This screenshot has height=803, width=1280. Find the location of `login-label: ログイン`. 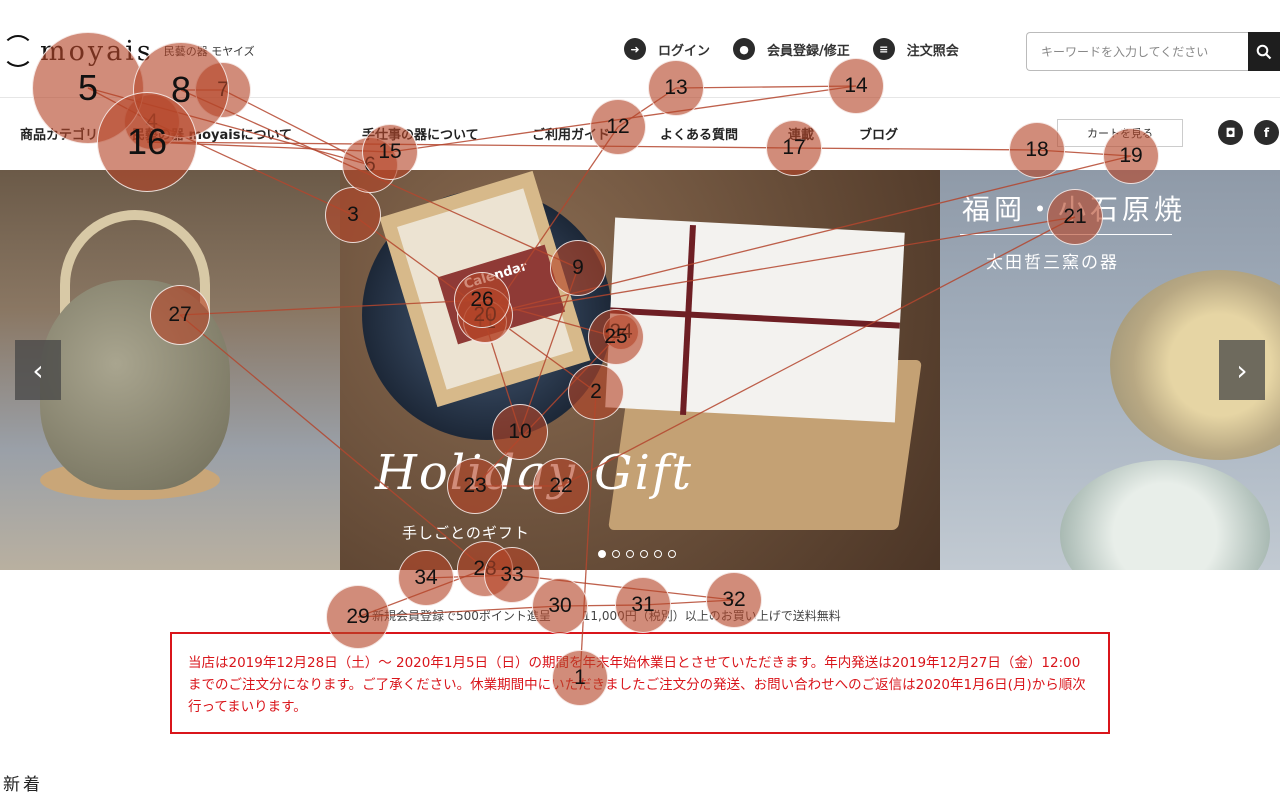

login-label: ログイン is located at coordinates (684, 51).